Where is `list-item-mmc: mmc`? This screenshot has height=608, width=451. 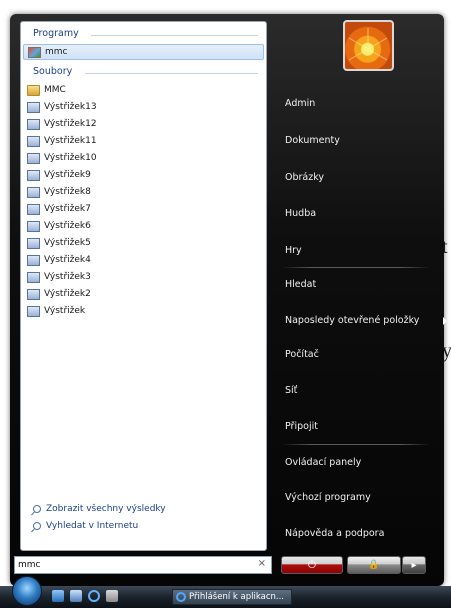
list-item-mmc: mmc is located at coordinates (143, 52).